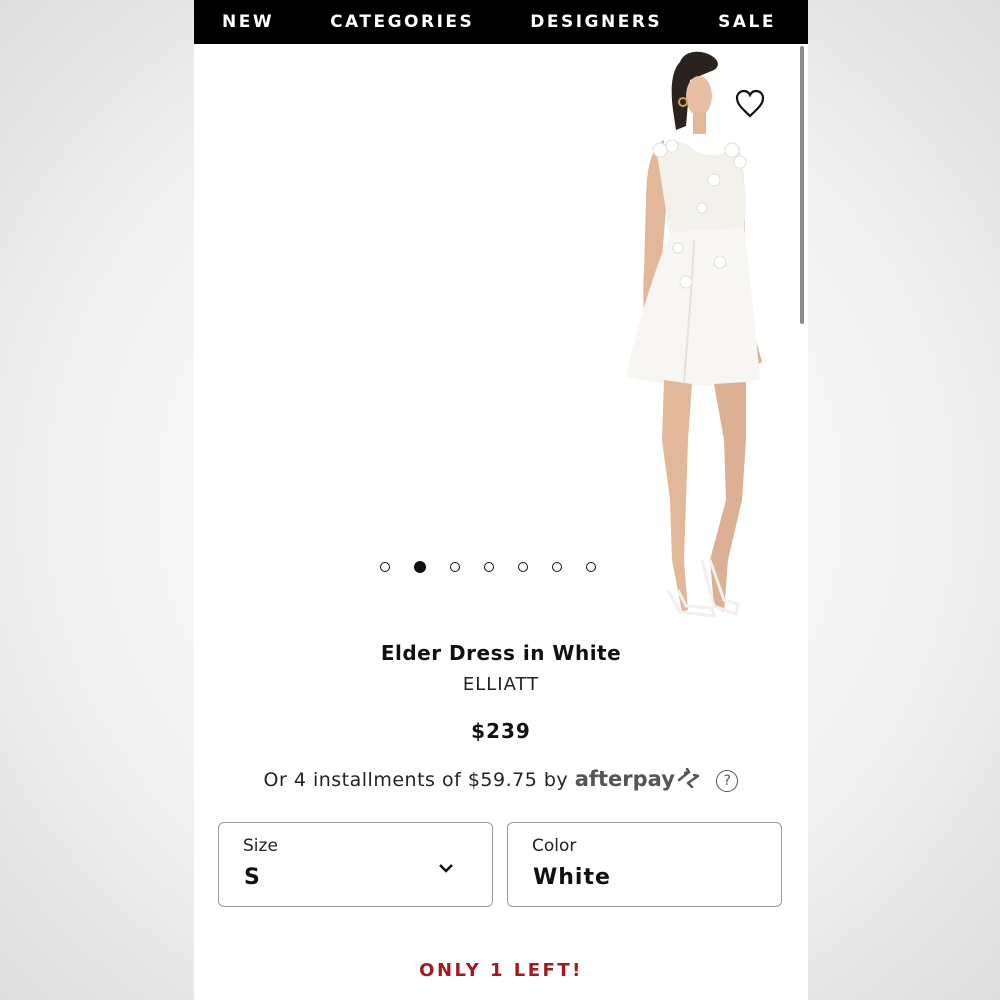 This screenshot has width=1000, height=1000. I want to click on nav-new: NEW, so click(248, 22).